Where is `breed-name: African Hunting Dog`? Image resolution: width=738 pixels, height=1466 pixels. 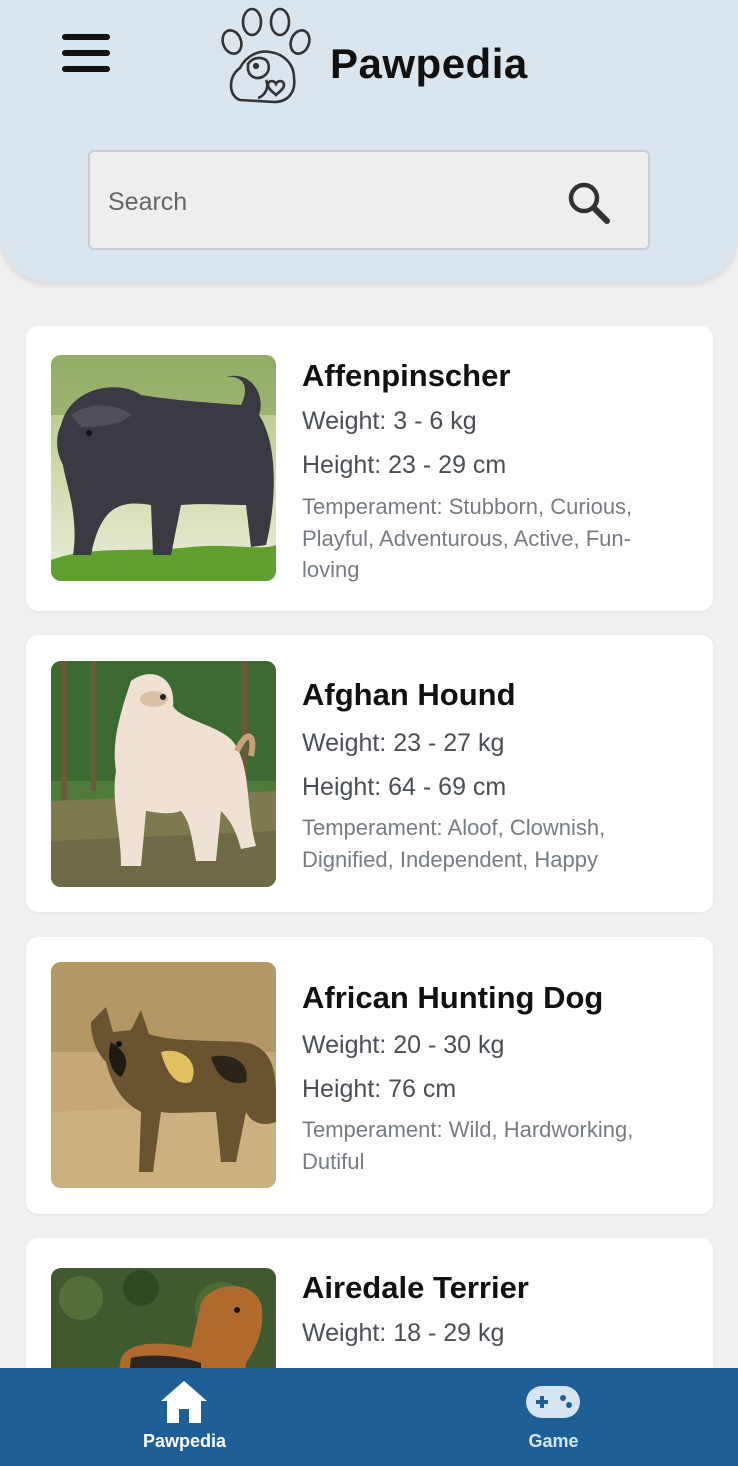
breed-name: African Hunting Dog is located at coordinates (453, 997).